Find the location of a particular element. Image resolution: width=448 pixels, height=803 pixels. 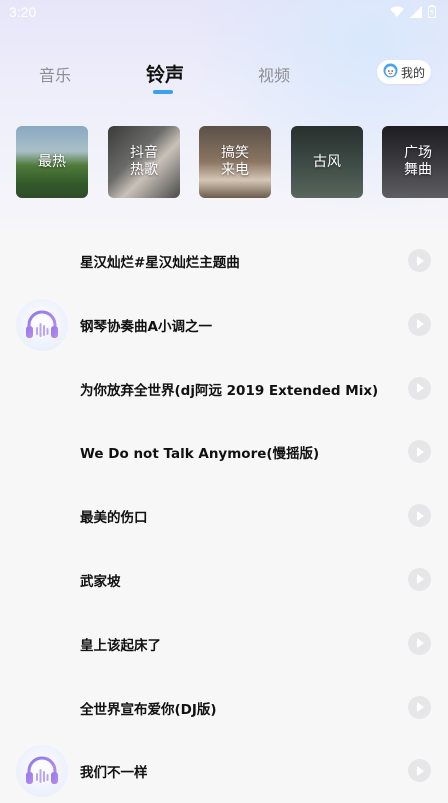

category-label: 抖音 热歌 is located at coordinates (144, 161).